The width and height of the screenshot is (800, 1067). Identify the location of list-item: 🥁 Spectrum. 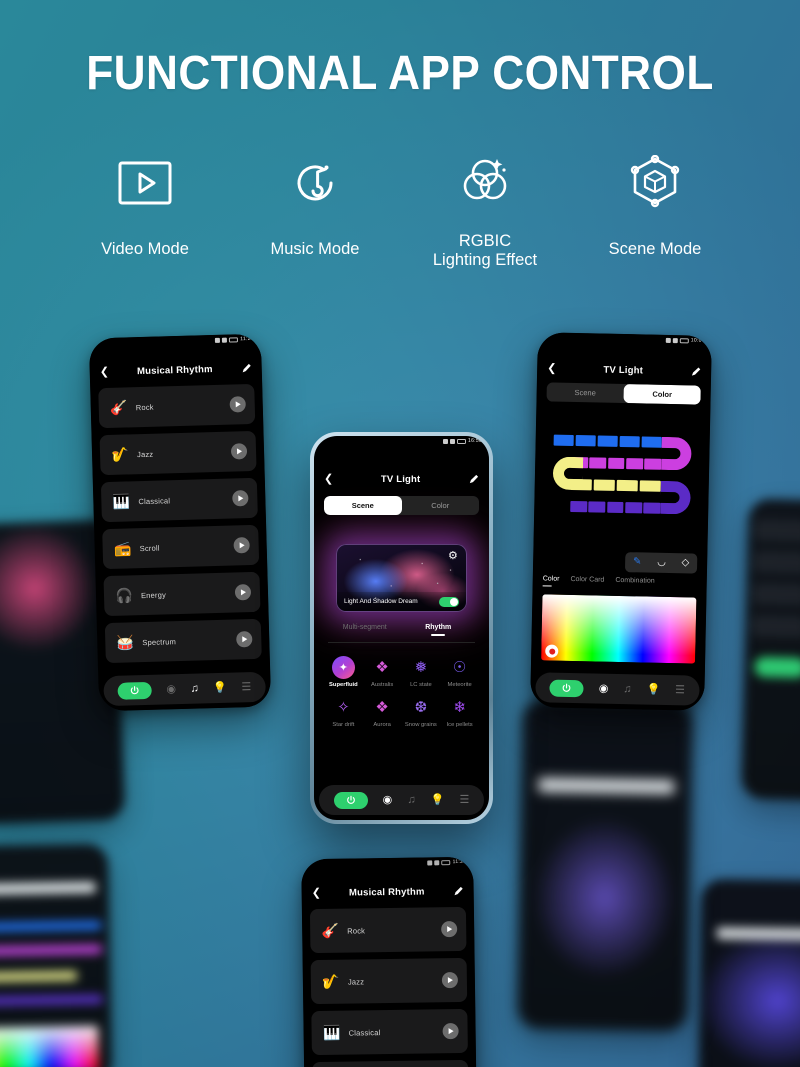
(183, 641).